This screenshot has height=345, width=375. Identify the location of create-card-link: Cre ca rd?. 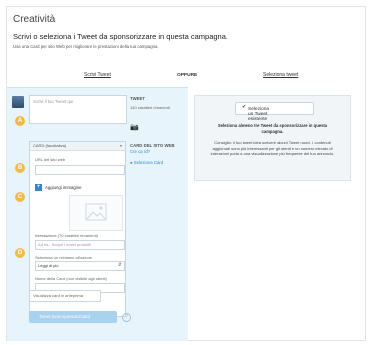
(140, 151).